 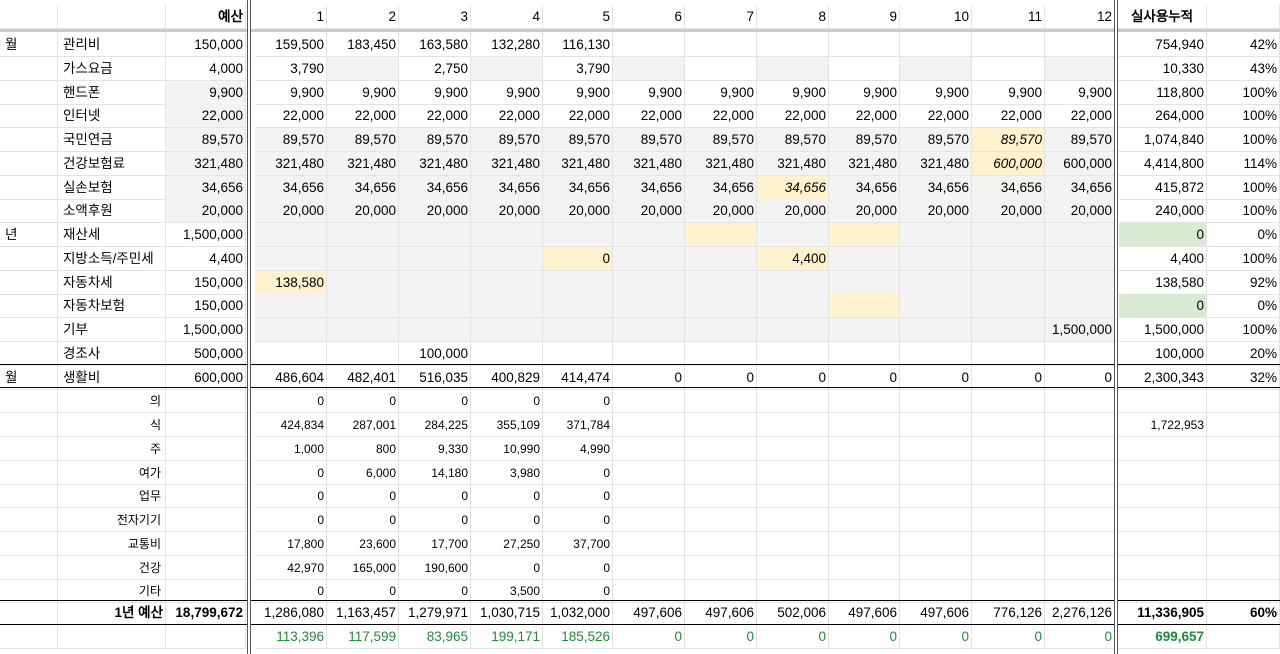 I want to click on month-cell: 4,400, so click(x=793, y=259).